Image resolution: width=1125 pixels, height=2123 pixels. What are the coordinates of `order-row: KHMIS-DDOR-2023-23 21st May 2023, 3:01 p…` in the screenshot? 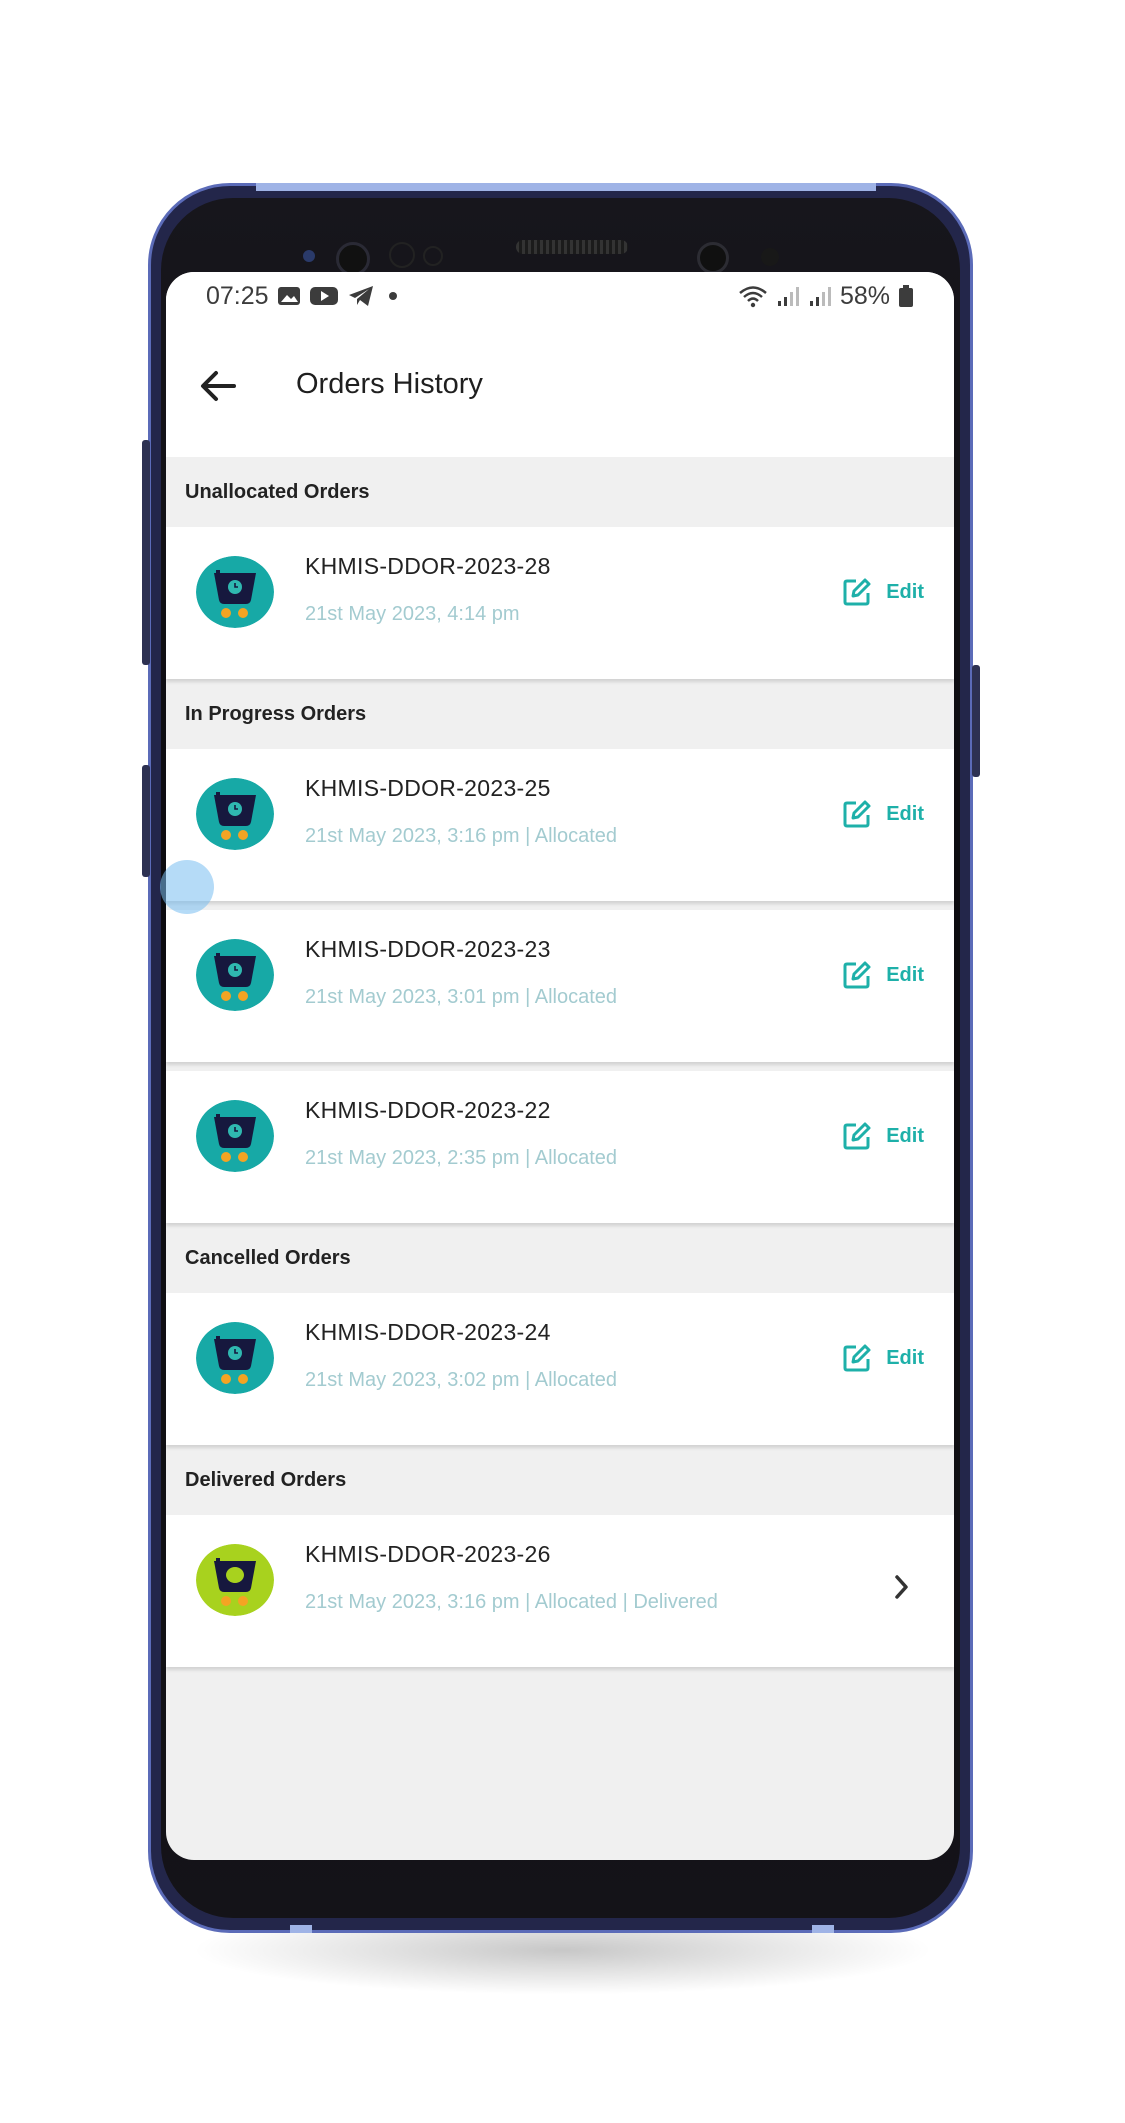 It's located at (560, 986).